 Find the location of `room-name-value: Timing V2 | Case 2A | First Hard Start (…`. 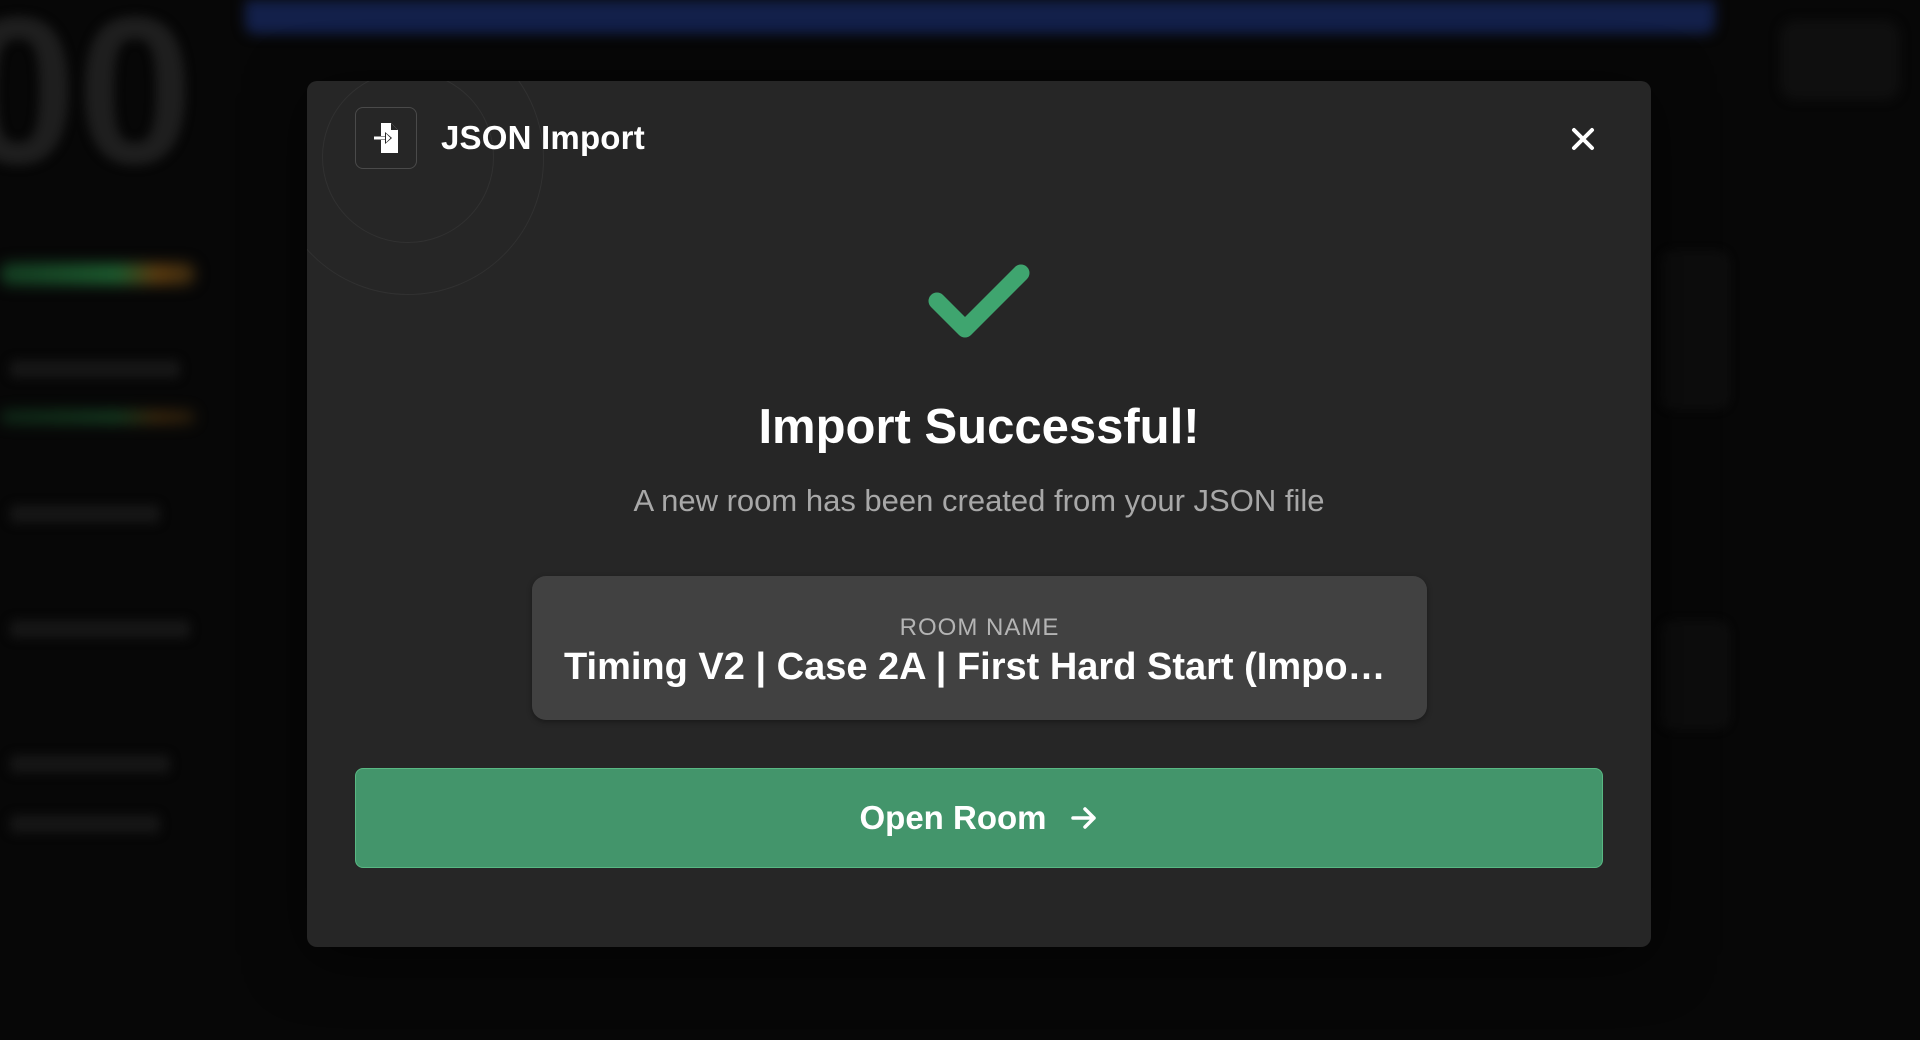

room-name-value: Timing V2 | Case 2A | First Hard Start (… is located at coordinates (979, 667).